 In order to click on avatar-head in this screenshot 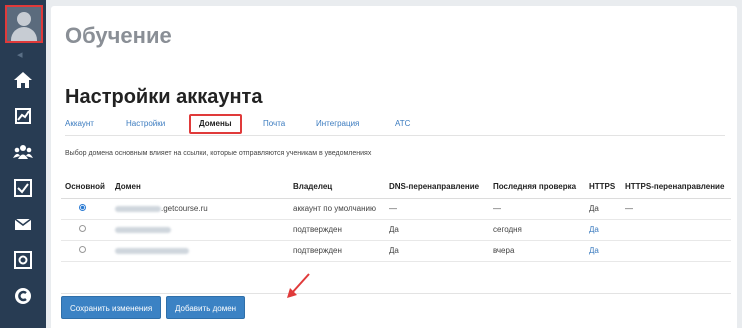, I will do `click(24, 19)`.